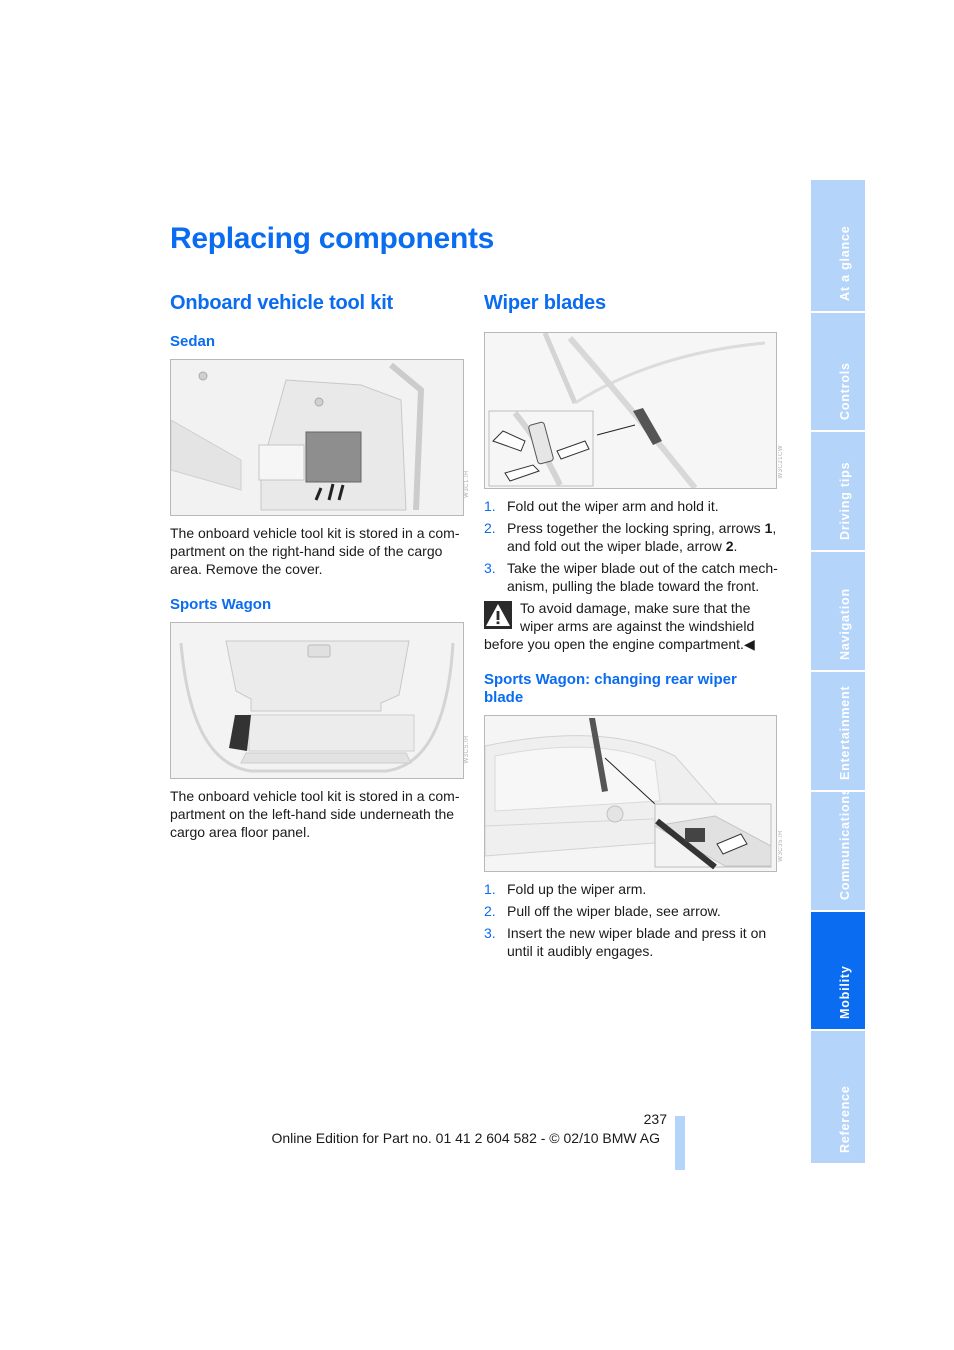 The width and height of the screenshot is (954, 1350). Describe the element at coordinates (545, 303) in the screenshot. I see `section-heading-wiper-blades: Wiper blades` at that location.